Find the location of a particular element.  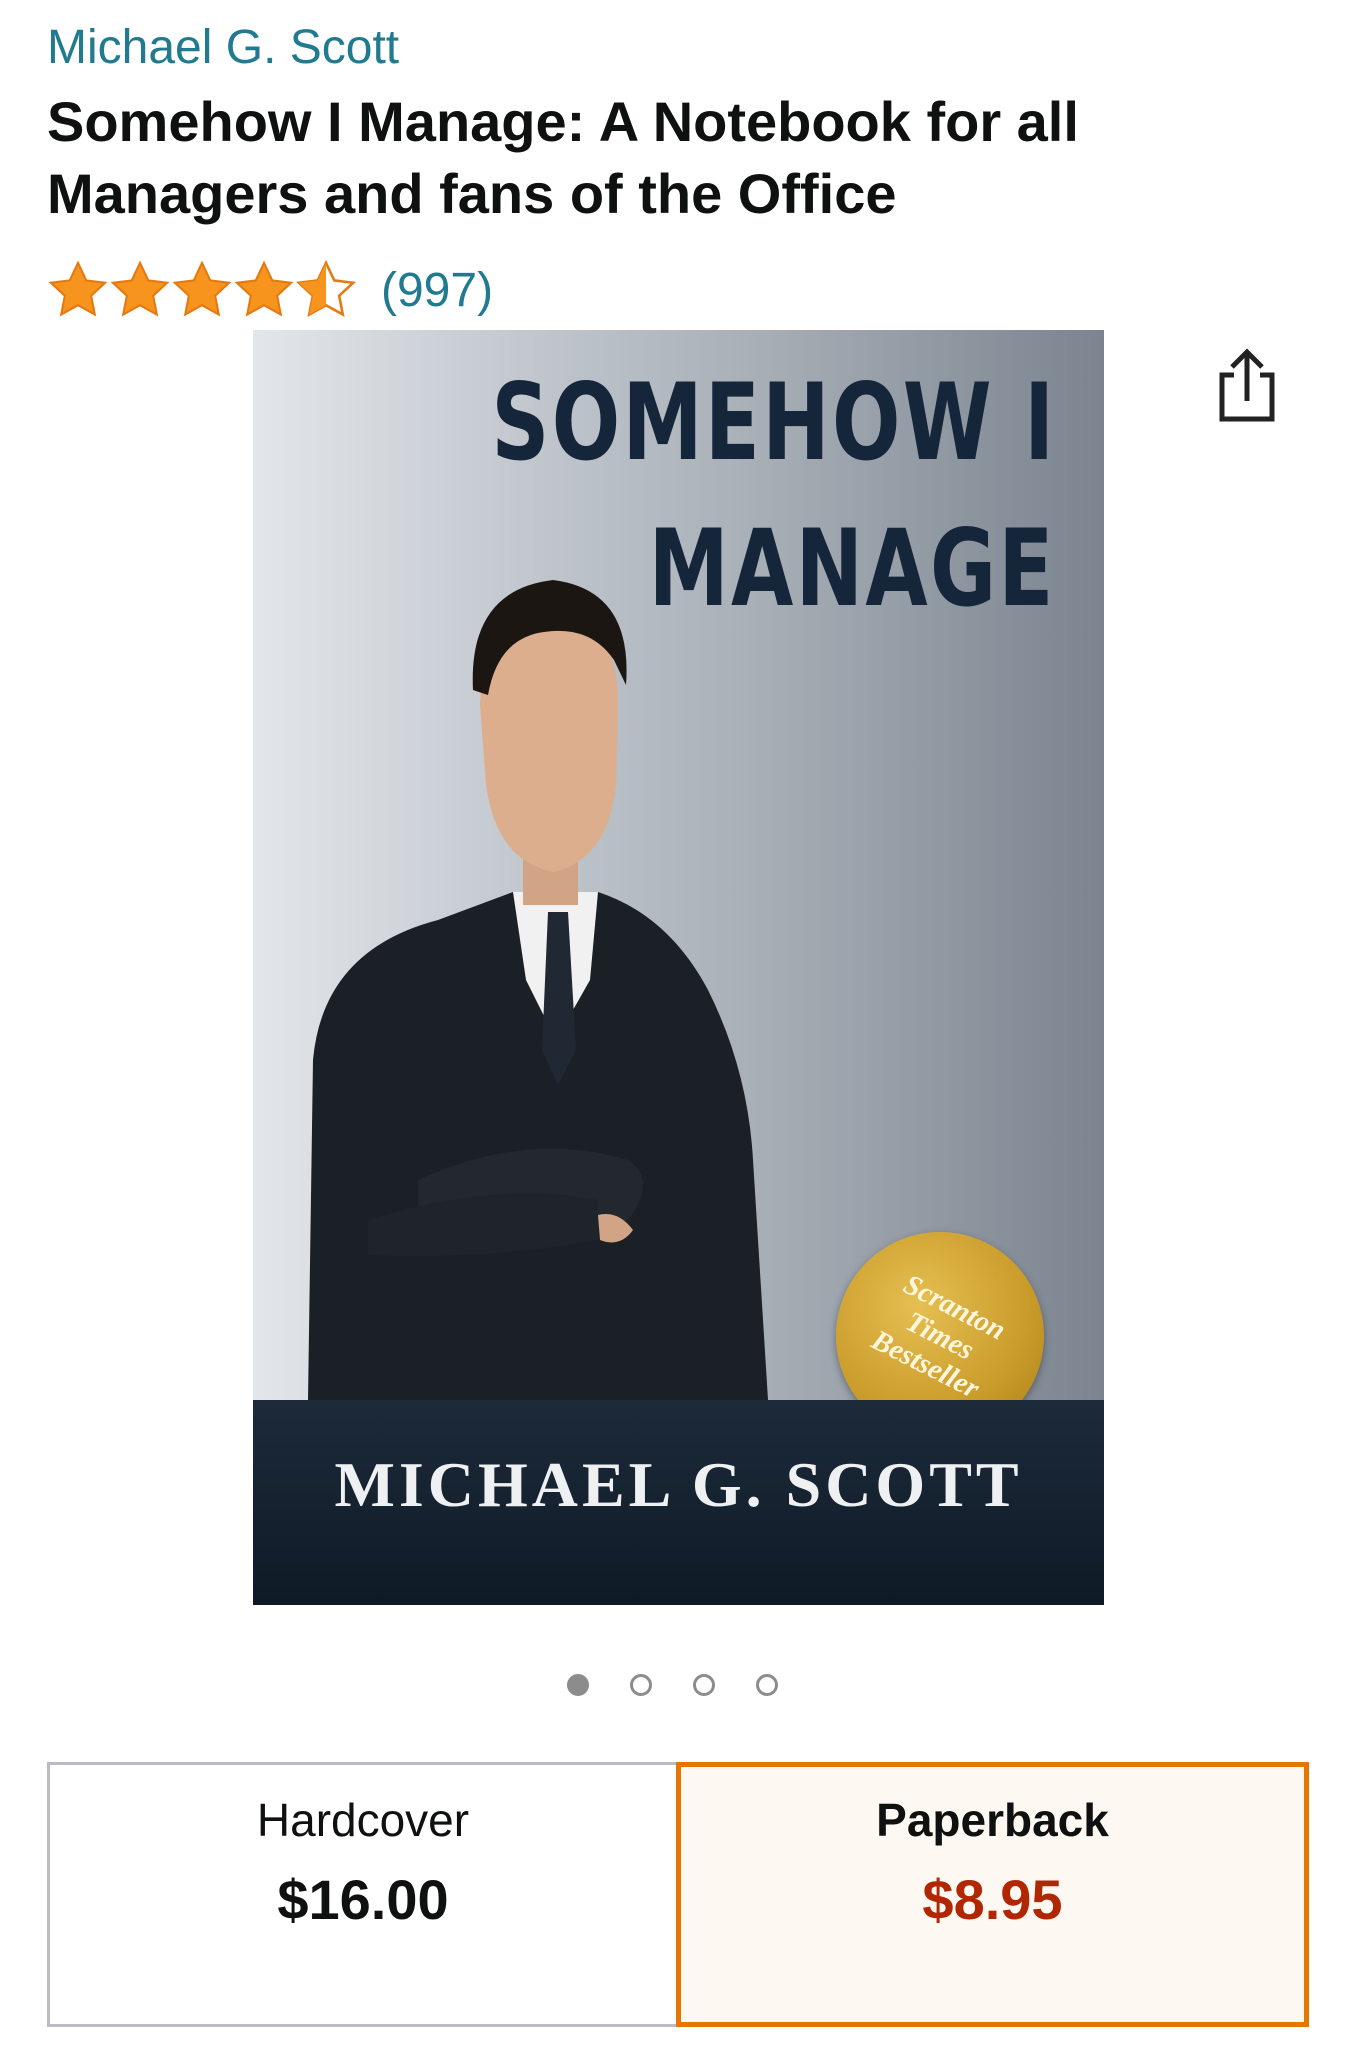

rating-row: (997) is located at coordinates (270, 290).